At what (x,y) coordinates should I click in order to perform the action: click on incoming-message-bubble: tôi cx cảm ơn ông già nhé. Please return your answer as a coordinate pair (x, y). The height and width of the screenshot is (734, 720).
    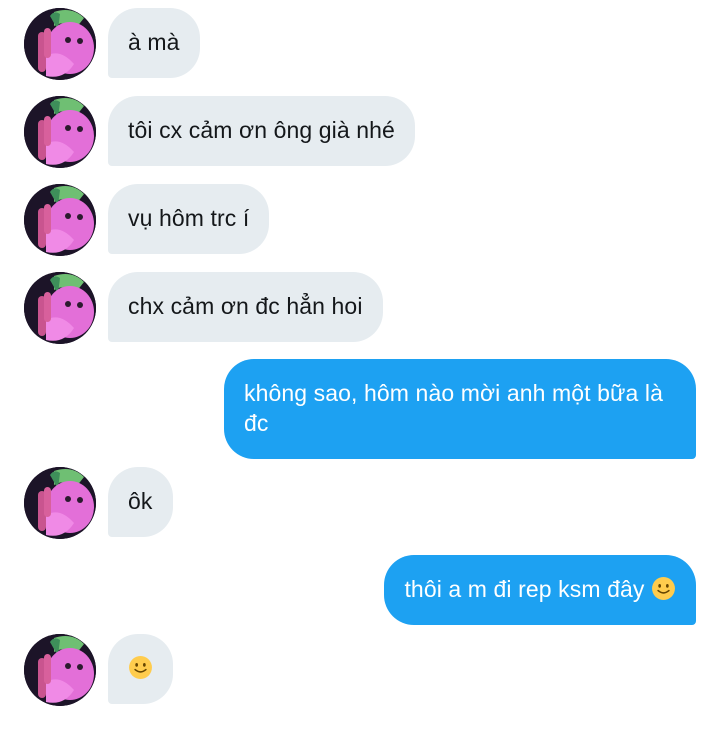
    Looking at the image, I should click on (261, 131).